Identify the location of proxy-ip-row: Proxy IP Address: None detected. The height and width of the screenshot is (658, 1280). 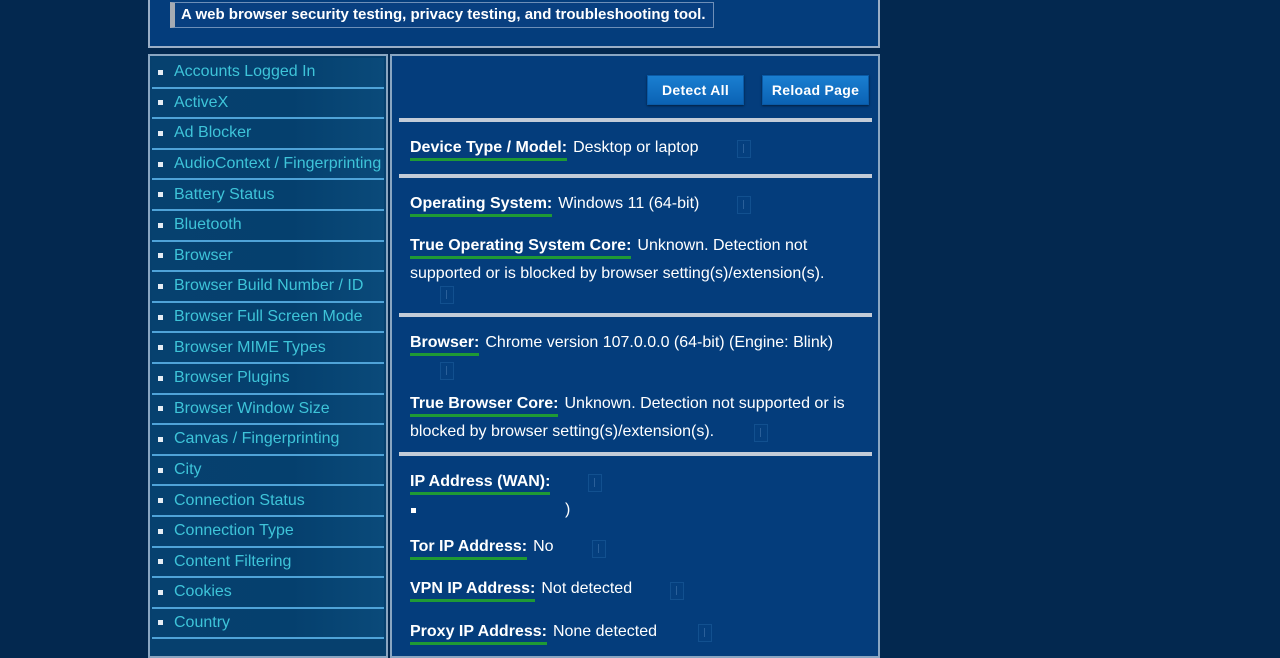
(533, 632).